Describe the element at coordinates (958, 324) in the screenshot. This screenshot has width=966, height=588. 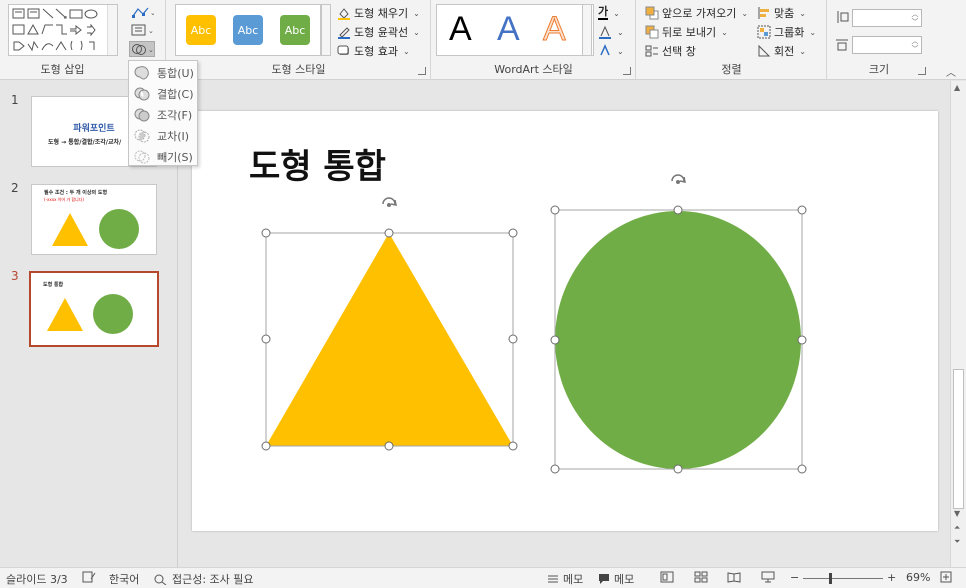
I see `vertical-scrollbar: ▲ ▼ ⏶ ⏷` at that location.